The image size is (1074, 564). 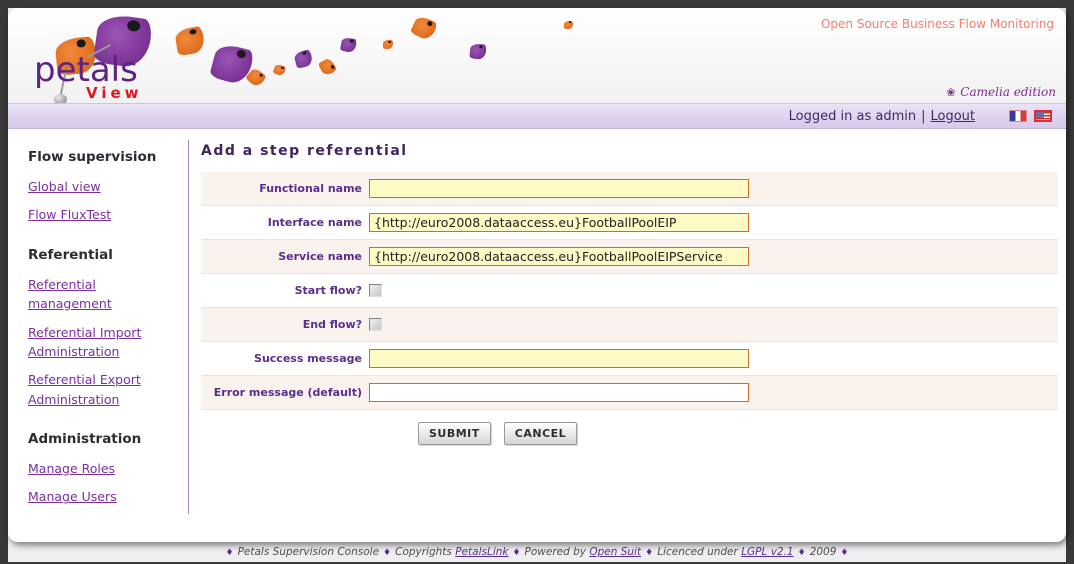 What do you see at coordinates (114, 93) in the screenshot?
I see `logo-edition-wordmark: View` at bounding box center [114, 93].